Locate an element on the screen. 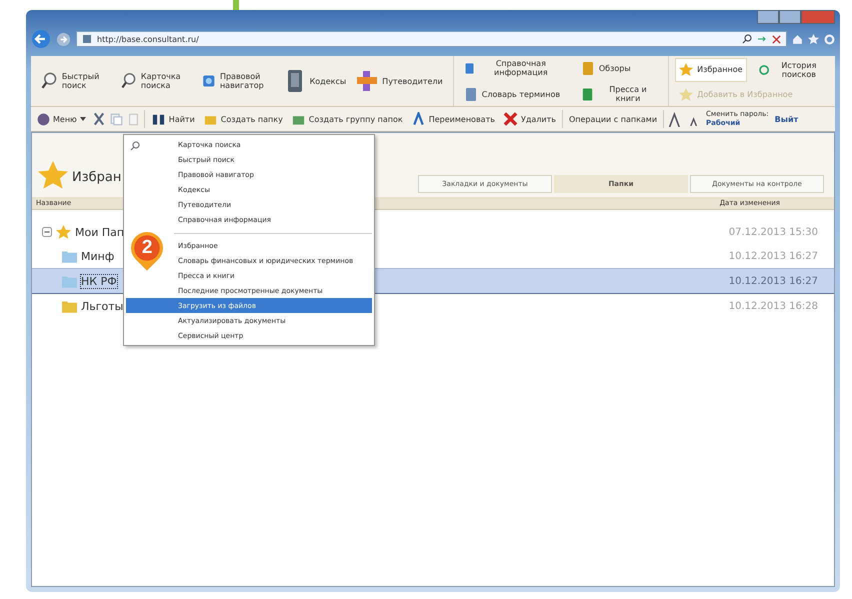 The width and height of the screenshot is (852, 599). window-controls is located at coordinates (796, 17).